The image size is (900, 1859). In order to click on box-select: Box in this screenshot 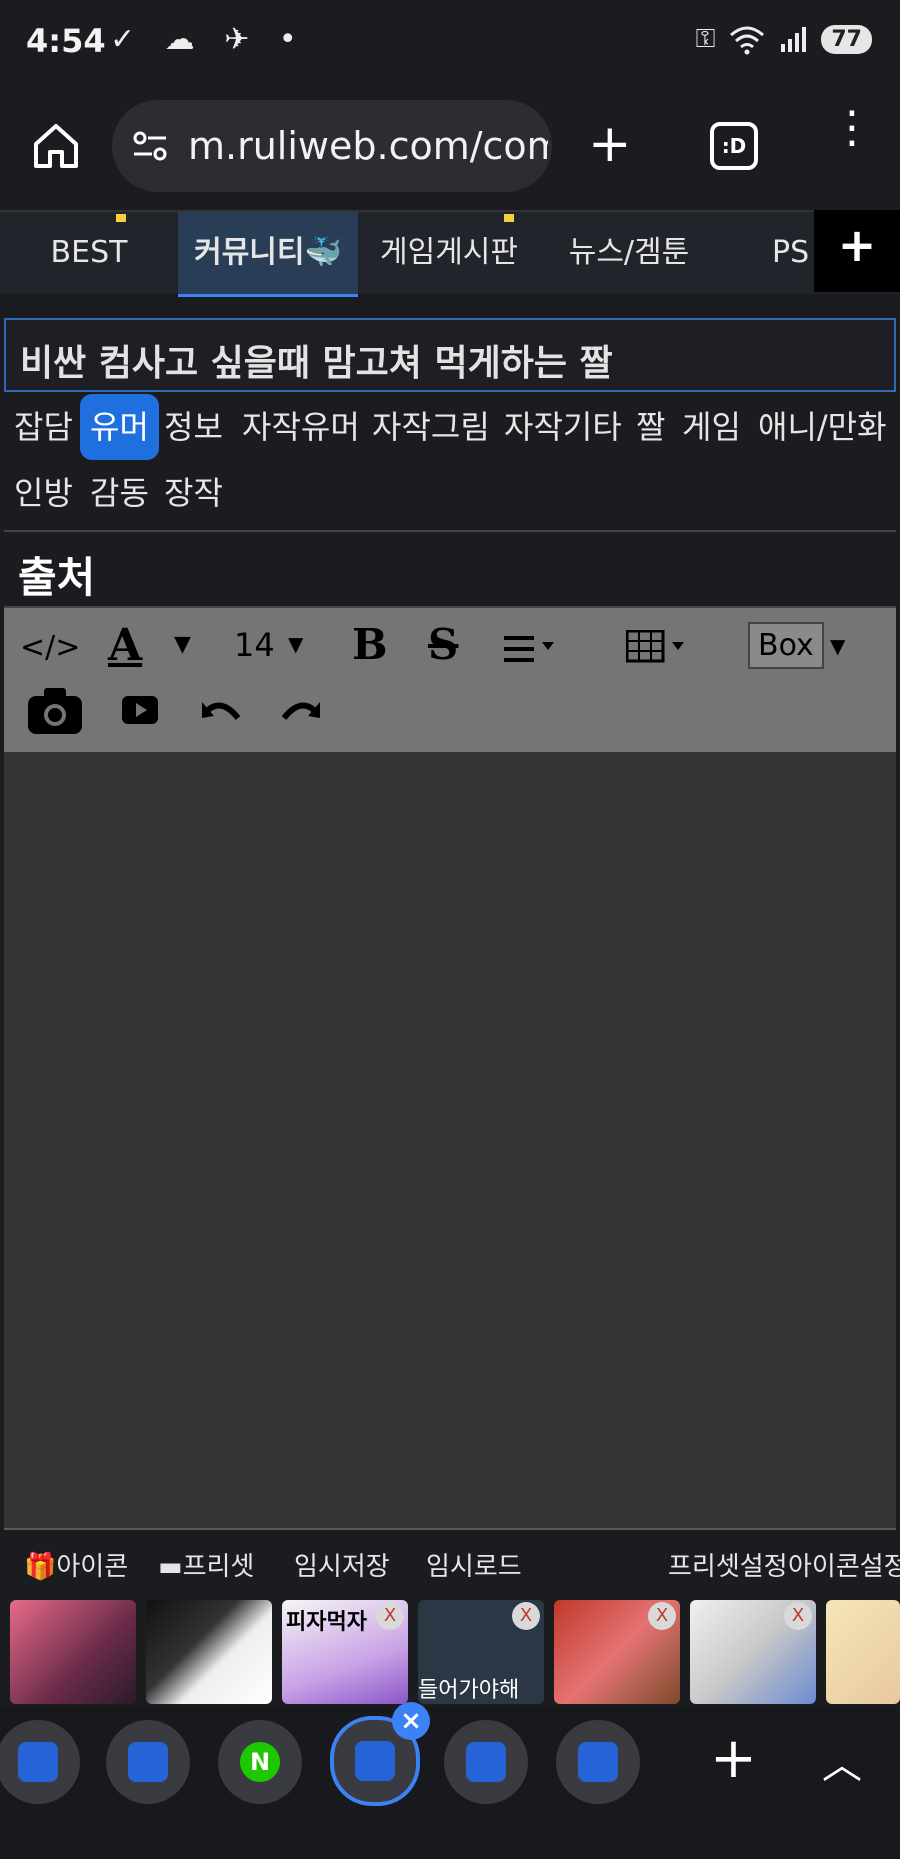, I will do `click(786, 645)`.